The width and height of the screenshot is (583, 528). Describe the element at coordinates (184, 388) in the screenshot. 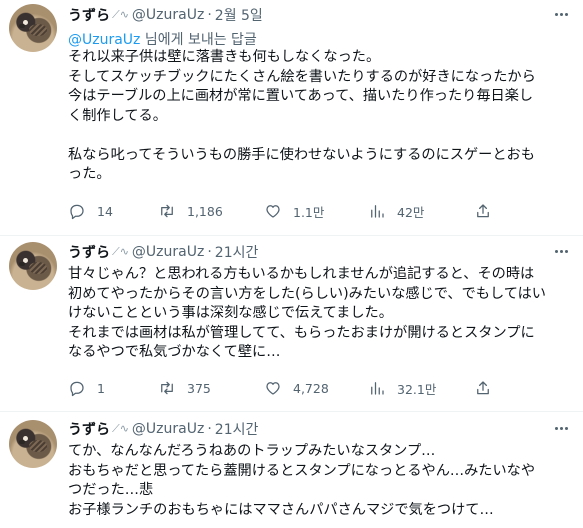

I see `retweet-button: 375` at that location.